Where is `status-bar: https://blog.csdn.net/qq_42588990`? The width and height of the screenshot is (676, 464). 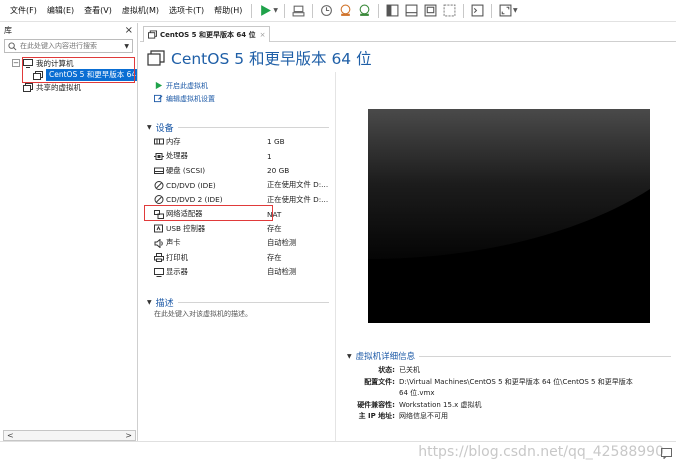 status-bar: https://blog.csdn.net/qq_42588990 is located at coordinates (338, 452).